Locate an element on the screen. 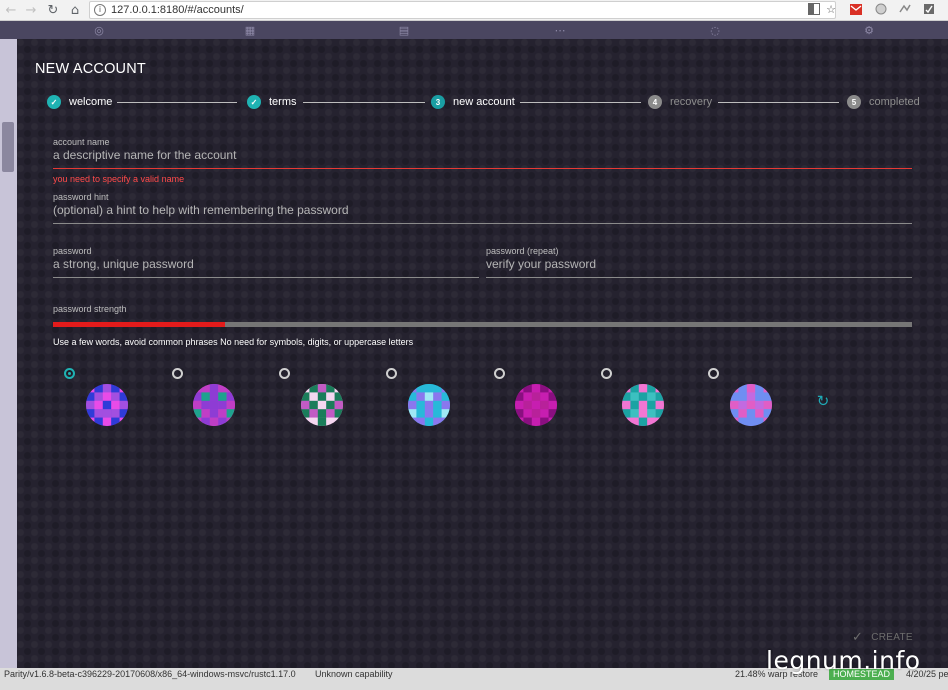 This screenshot has width=948, height=690. password-input is located at coordinates (266, 264).